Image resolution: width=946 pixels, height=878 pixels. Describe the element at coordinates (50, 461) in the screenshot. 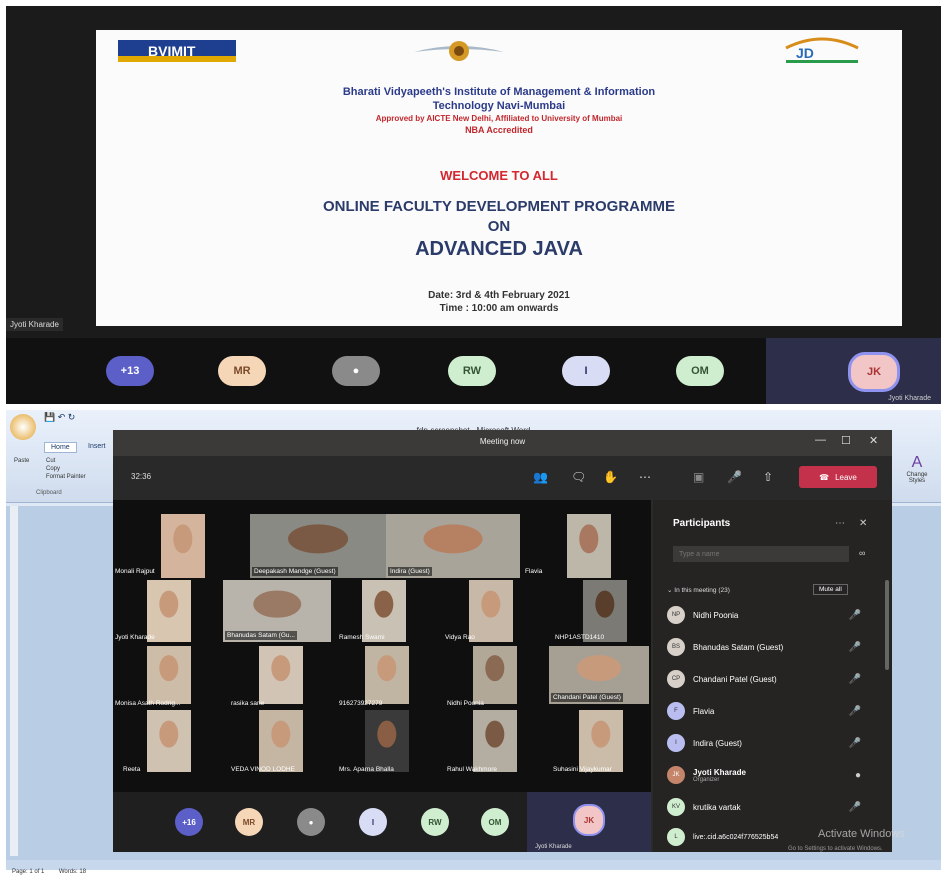

I see `cut-button: Cut` at that location.